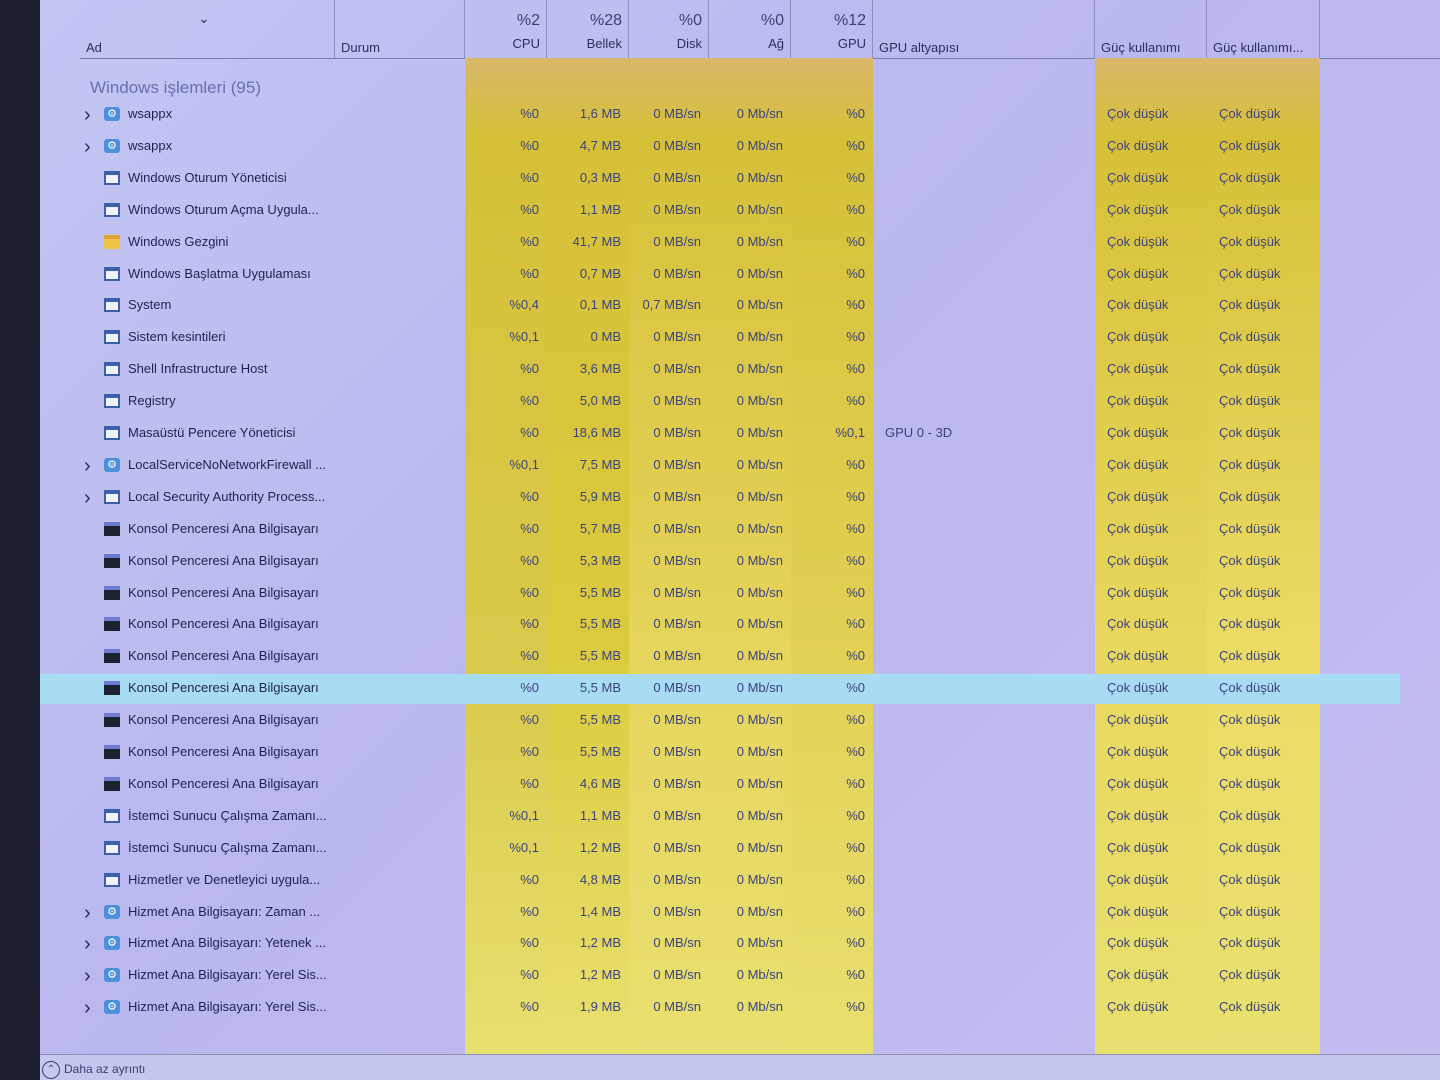  What do you see at coordinates (600, 1007) in the screenshot?
I see `memory-value: 1,9 MB` at bounding box center [600, 1007].